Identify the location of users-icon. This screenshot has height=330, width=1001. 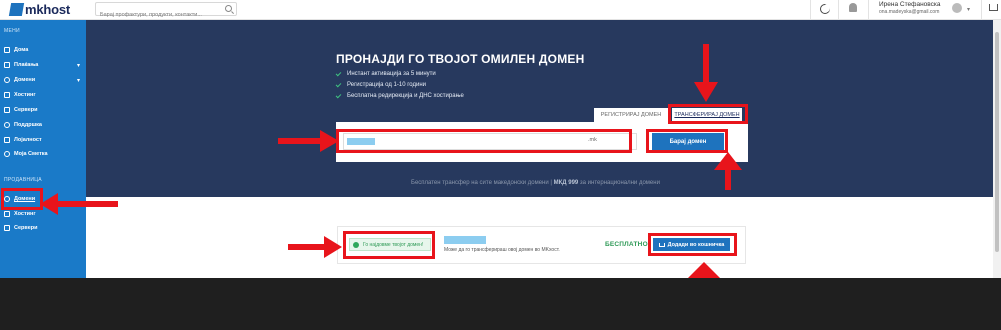
(7, 140).